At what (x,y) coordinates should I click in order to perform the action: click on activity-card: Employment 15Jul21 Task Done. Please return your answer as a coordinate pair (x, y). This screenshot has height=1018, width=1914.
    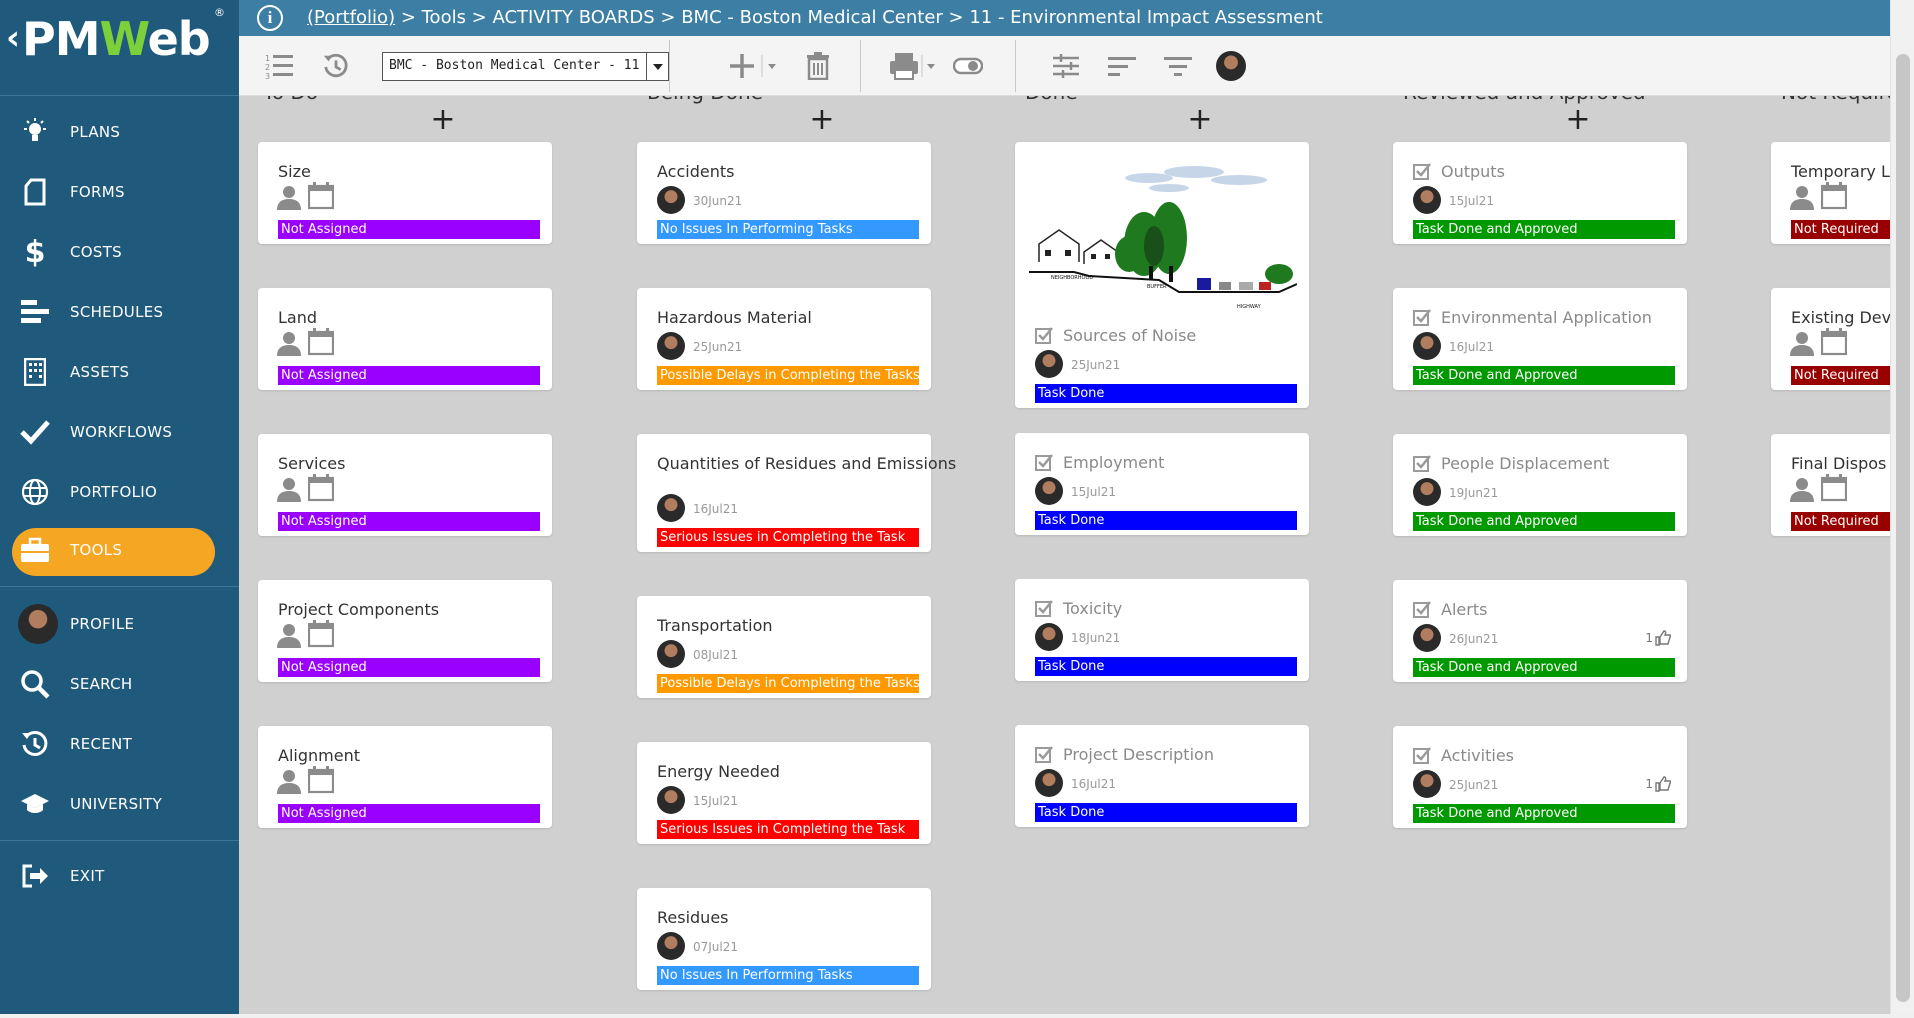
    Looking at the image, I should click on (1162, 484).